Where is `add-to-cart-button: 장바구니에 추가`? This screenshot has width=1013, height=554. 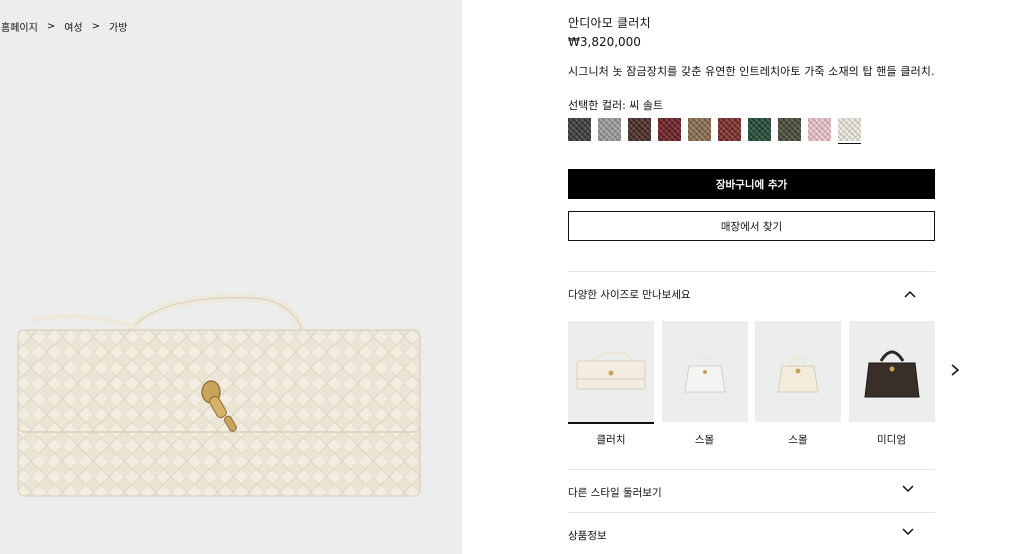 add-to-cart-button: 장바구니에 추가 is located at coordinates (751, 184).